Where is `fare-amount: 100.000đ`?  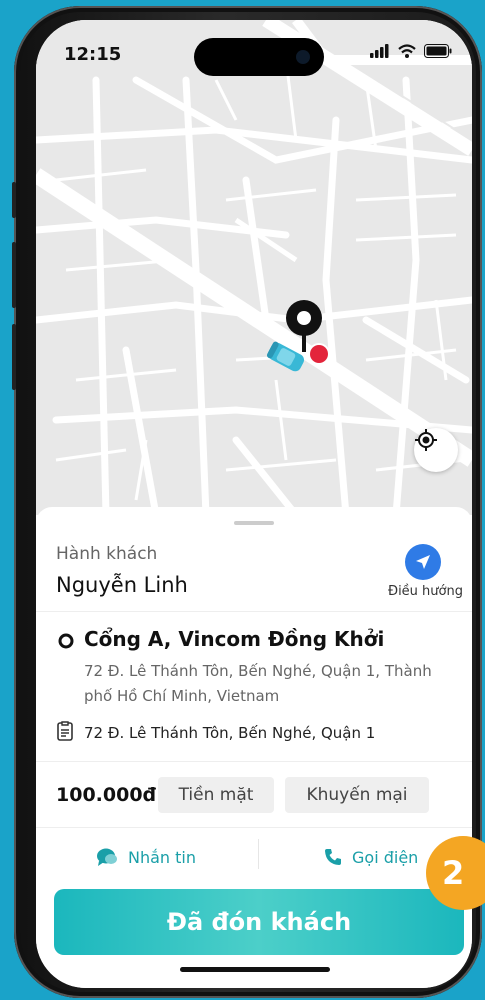
fare-amount: 100.000đ is located at coordinates (106, 795).